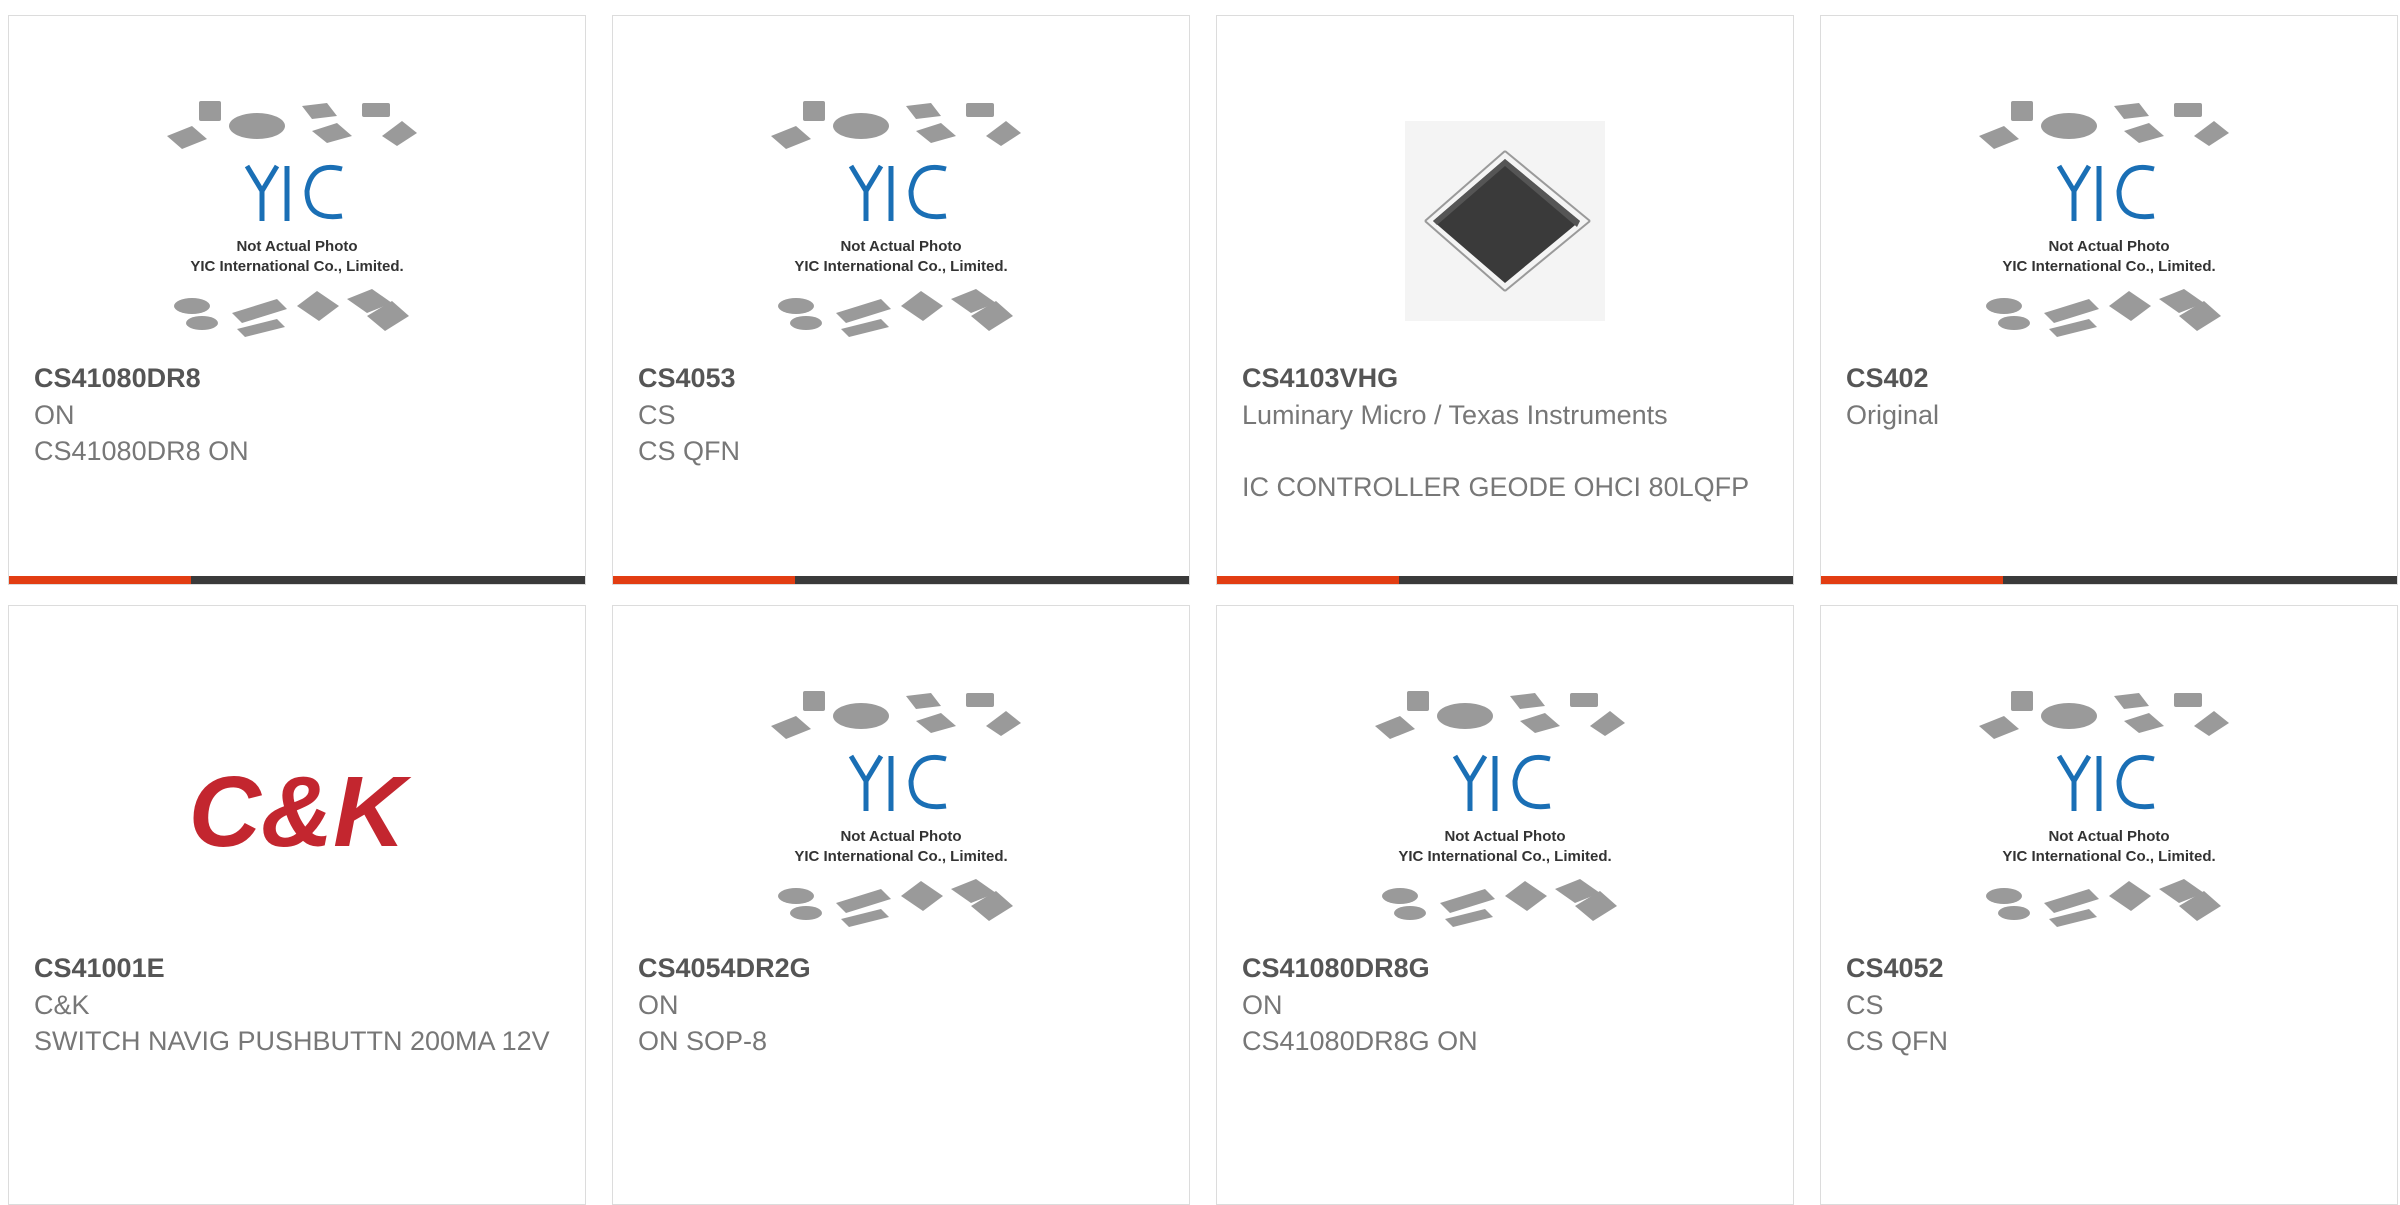  I want to click on product-image: C&K, so click(297, 811).